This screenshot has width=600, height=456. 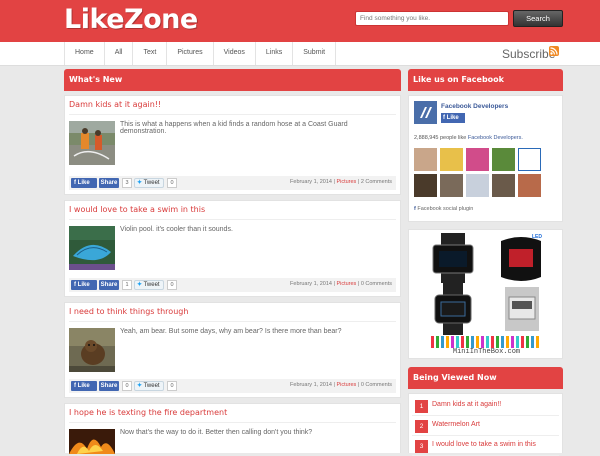 What do you see at coordinates (232, 80) in the screenshot?
I see `whats-new-title: What's New` at bounding box center [232, 80].